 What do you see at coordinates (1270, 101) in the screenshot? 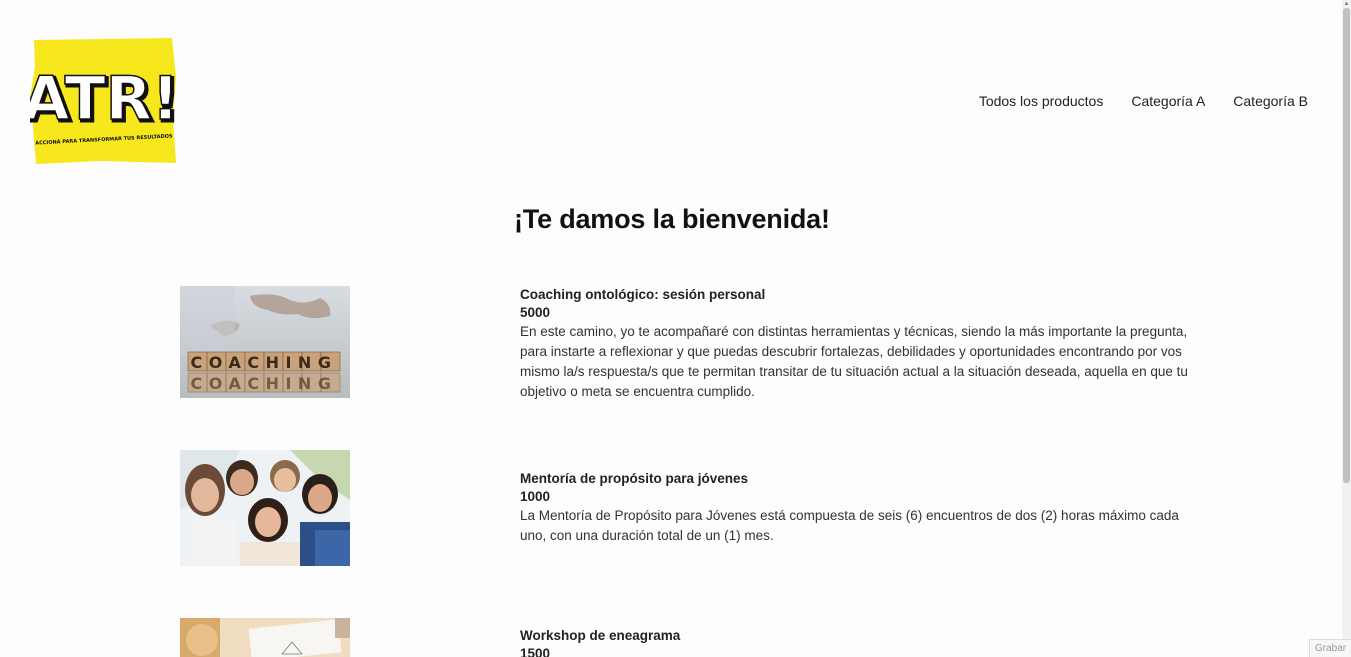
I see `nav-categoria-b: Categoría B` at bounding box center [1270, 101].